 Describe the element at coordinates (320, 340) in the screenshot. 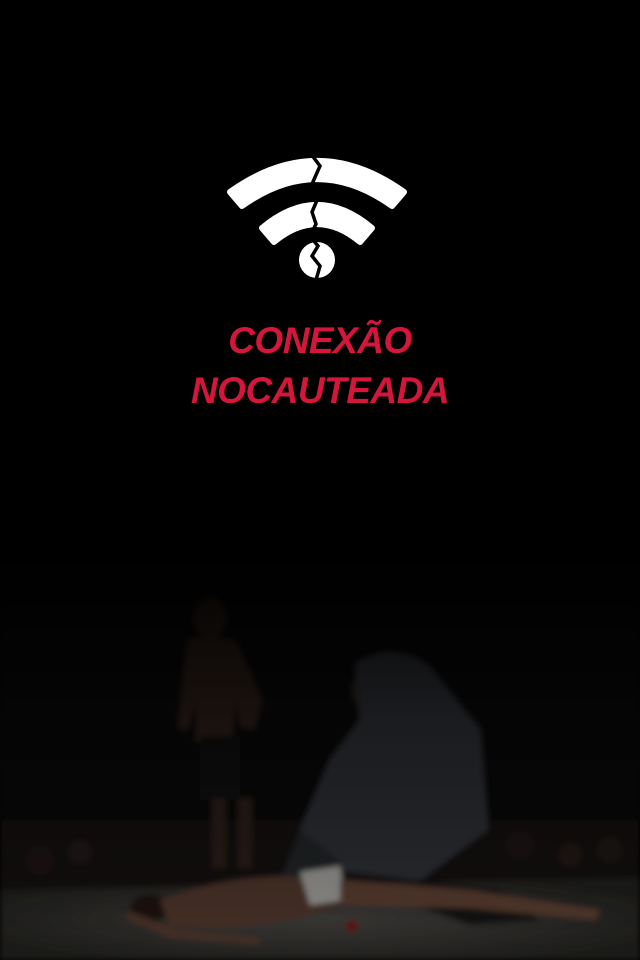

I see `error-title-line-1: CONEXÃO` at that location.